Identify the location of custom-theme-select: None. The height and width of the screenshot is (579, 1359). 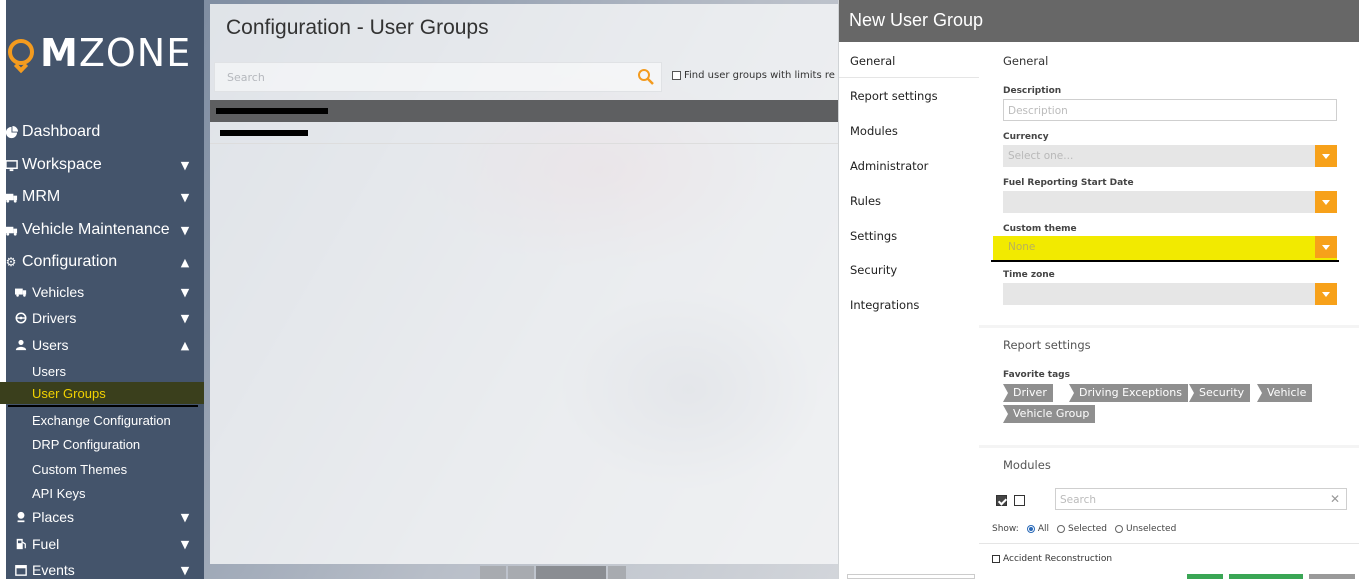
(1165, 248).